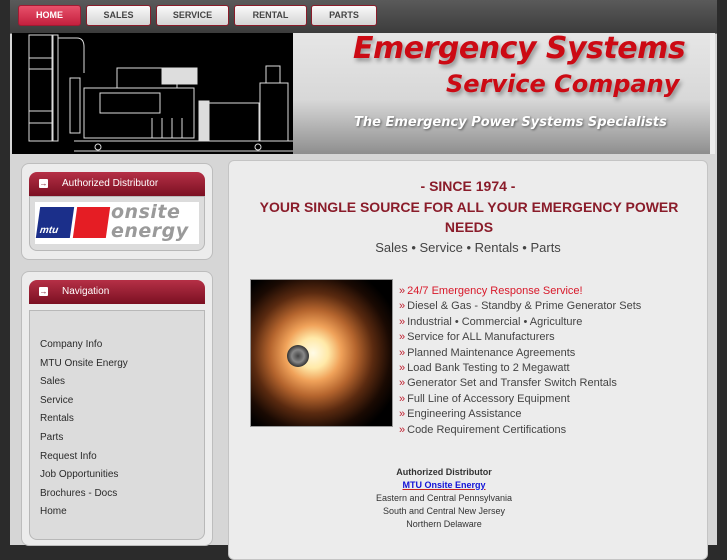  I want to click on region-item: South and Central New Jersey, so click(444, 511).